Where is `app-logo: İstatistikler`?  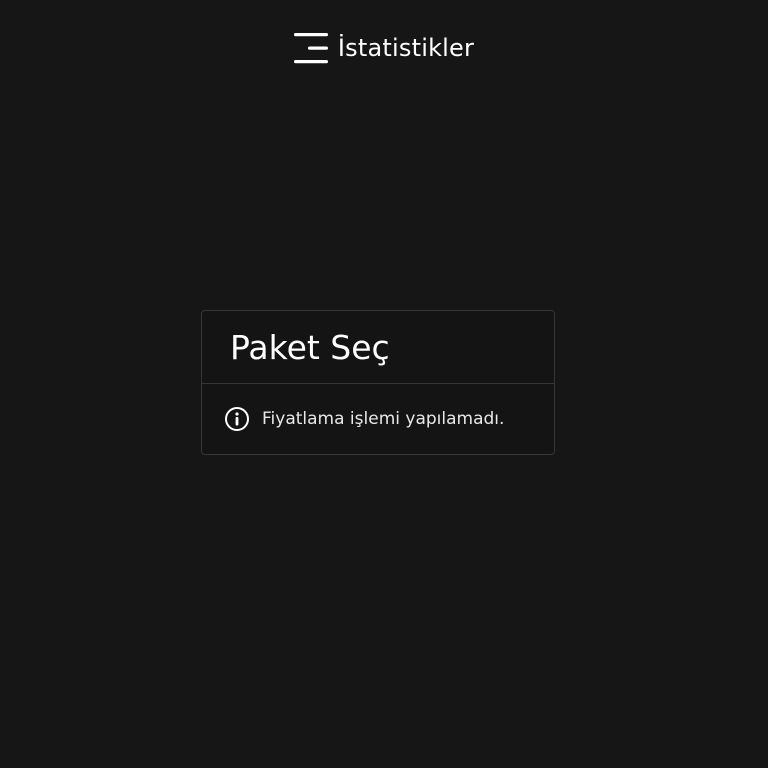
app-logo: İstatistikler is located at coordinates (384, 48).